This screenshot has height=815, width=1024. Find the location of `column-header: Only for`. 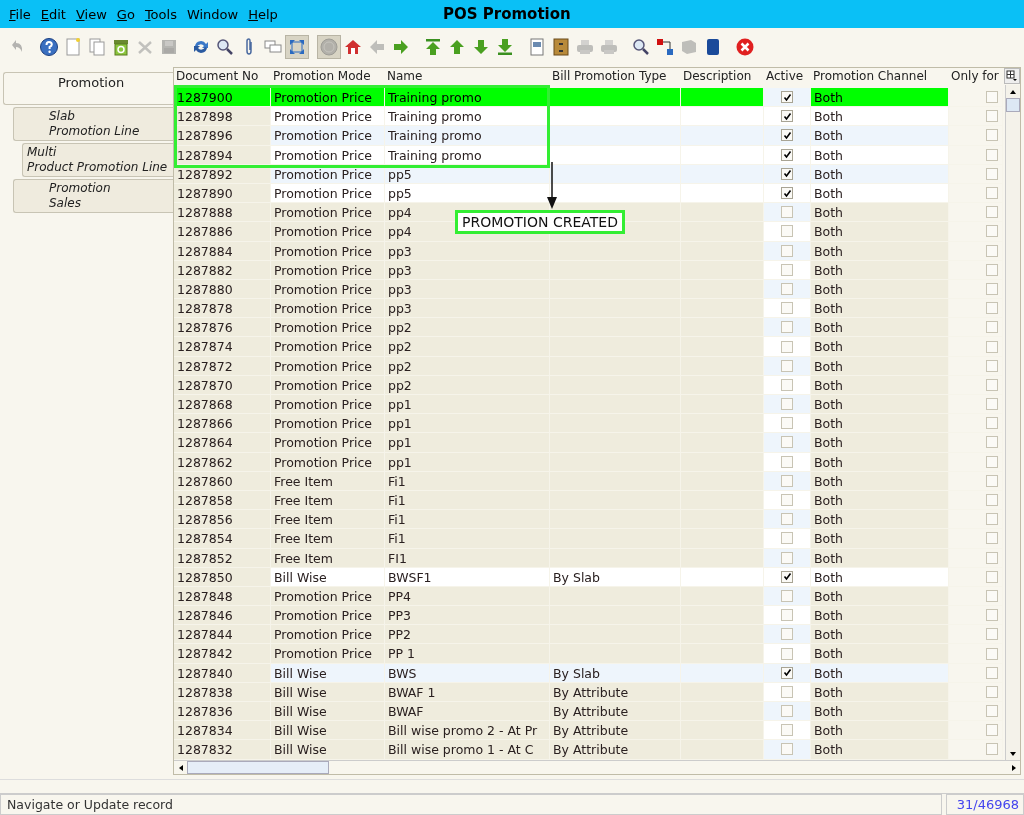

column-header: Only for is located at coordinates (976, 76).